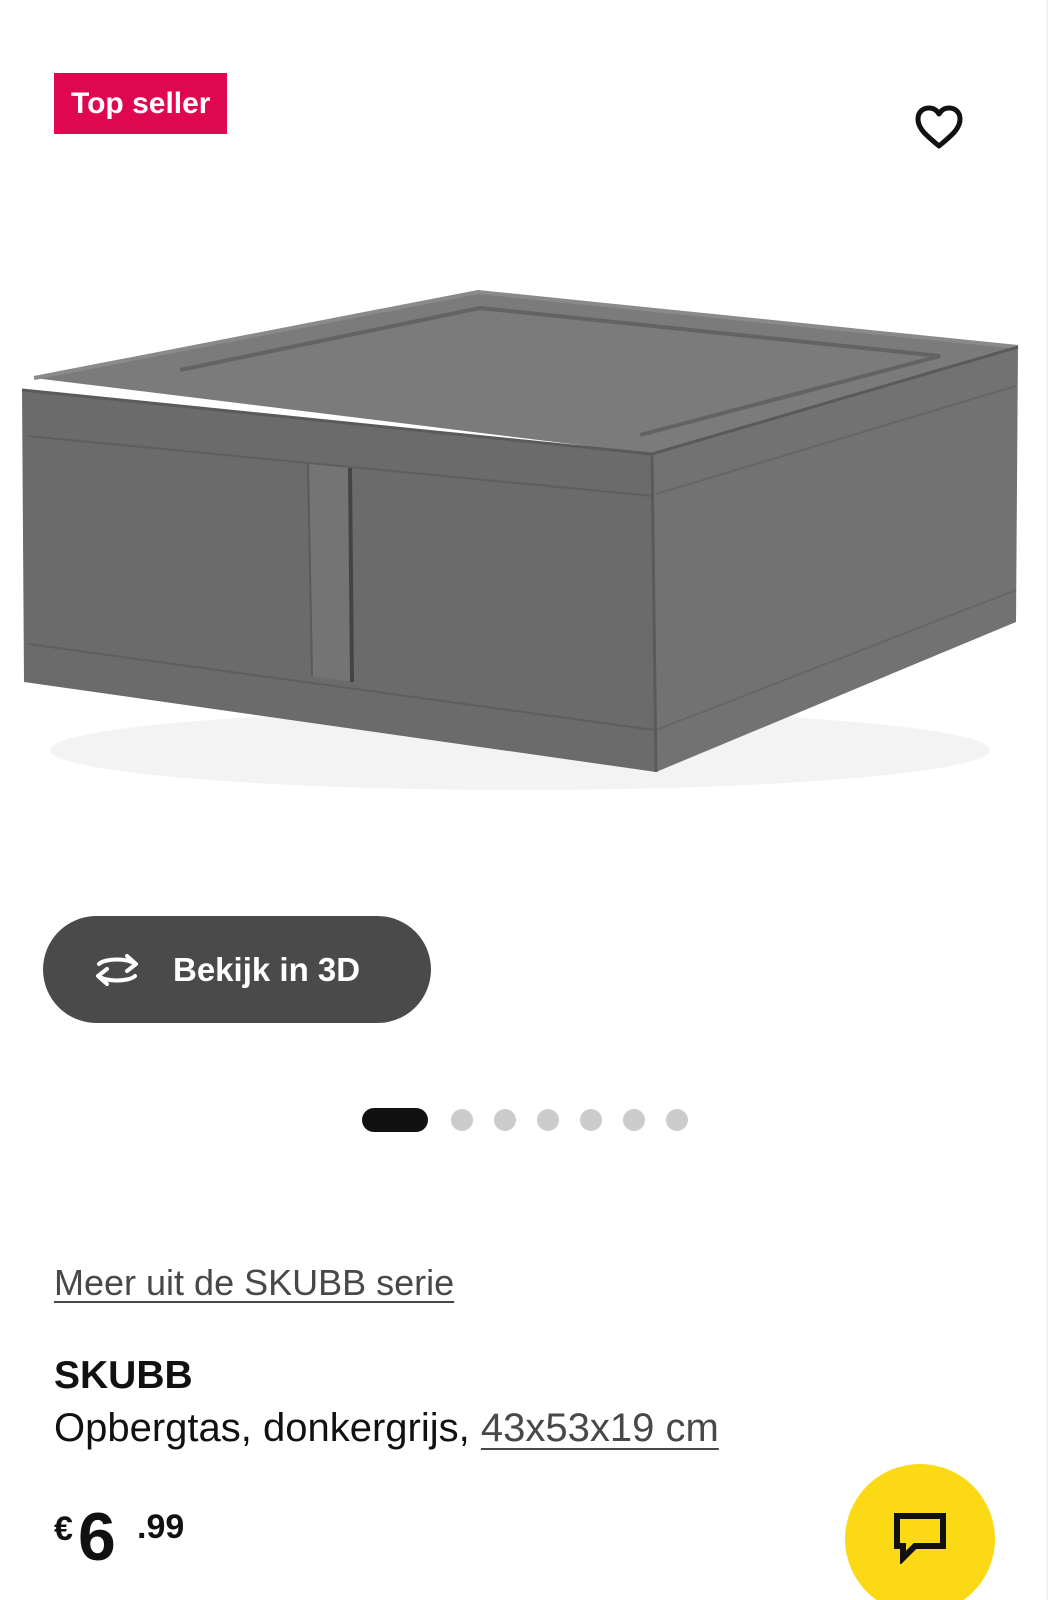 The width and height of the screenshot is (1048, 1600). Describe the element at coordinates (63, 1529) in the screenshot. I see `price-currency: €` at that location.